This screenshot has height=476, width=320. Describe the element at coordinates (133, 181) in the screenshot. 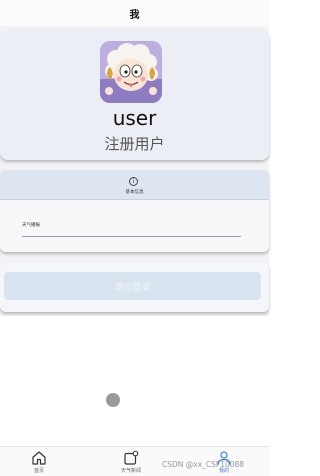

I see `info-icon: i` at that location.